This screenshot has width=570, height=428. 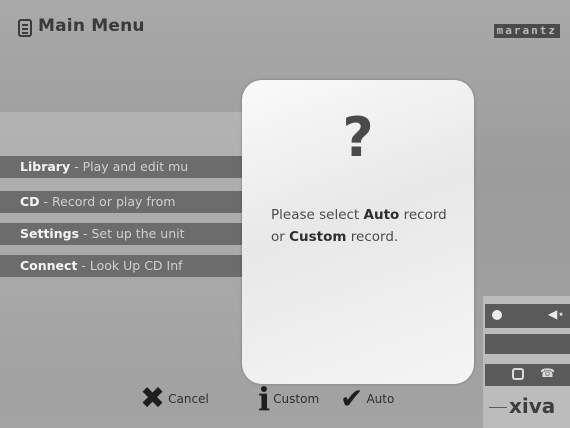 What do you see at coordinates (91, 26) in the screenshot?
I see `page-title: Main Menu` at bounding box center [91, 26].